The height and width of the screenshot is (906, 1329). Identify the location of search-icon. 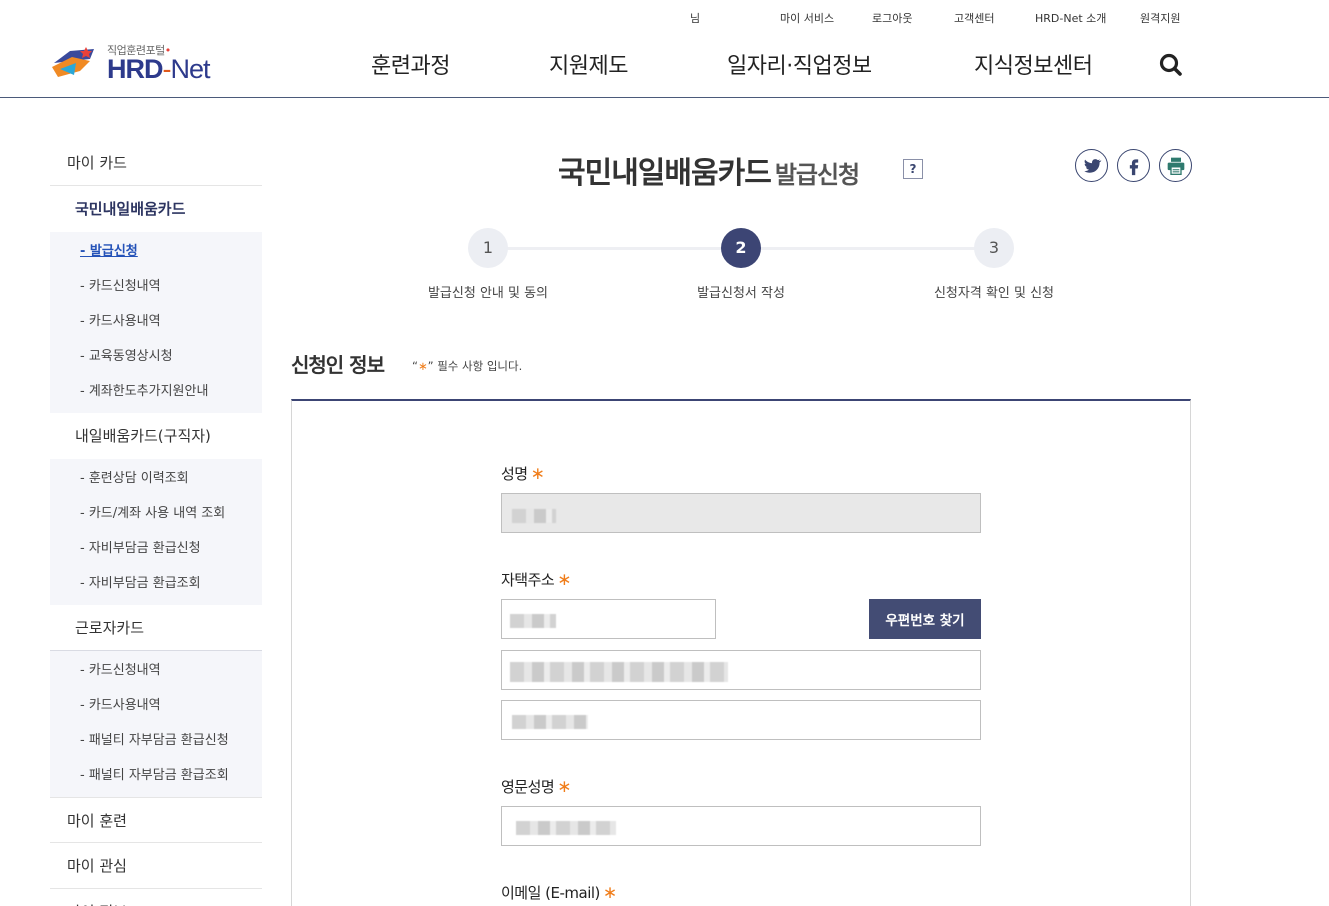
(1171, 65).